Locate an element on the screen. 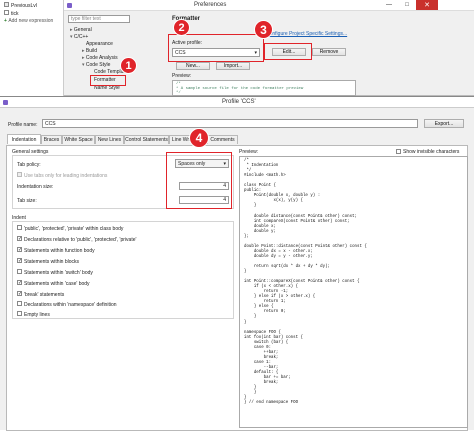  tab-indentation: Indentation is located at coordinates (24, 139).